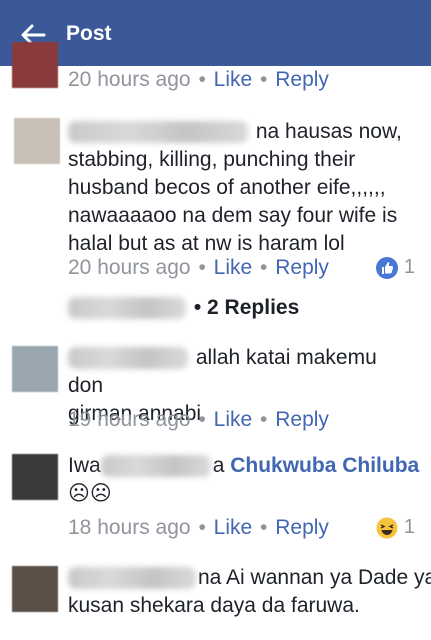 This screenshot has height=640, width=431. I want to click on comment: 20 hours ago • Like • Reply, so click(215, 74).